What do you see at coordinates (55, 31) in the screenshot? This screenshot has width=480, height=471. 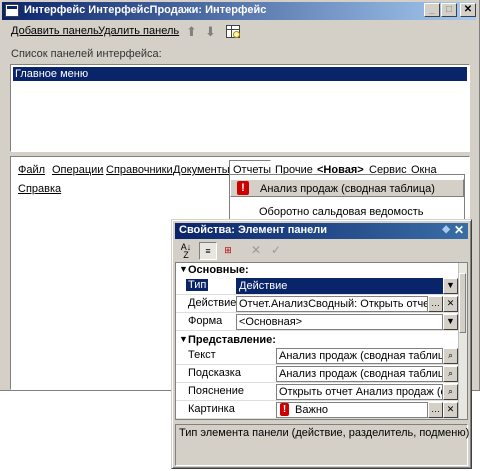 I see `add-panel-button: Добавить панель` at bounding box center [55, 31].